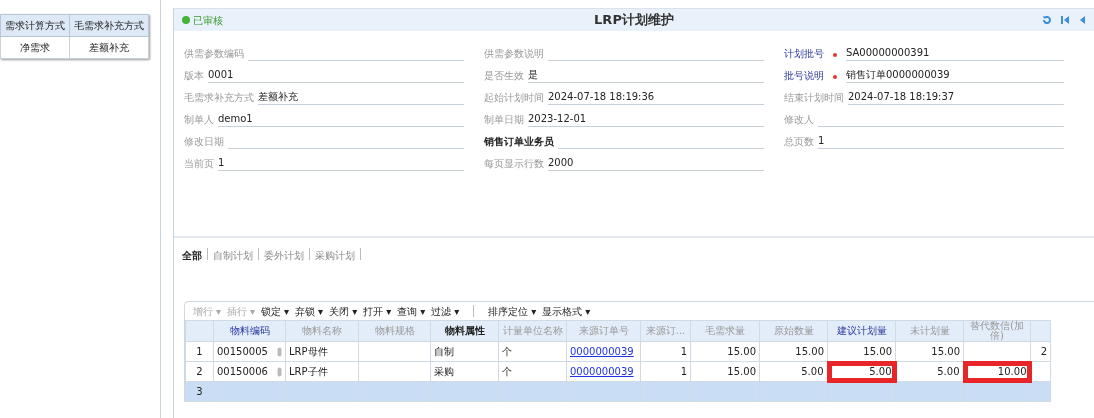 This screenshot has height=418, width=1094. What do you see at coordinates (204, 142) in the screenshot?
I see `field-label: 修改日期` at bounding box center [204, 142].